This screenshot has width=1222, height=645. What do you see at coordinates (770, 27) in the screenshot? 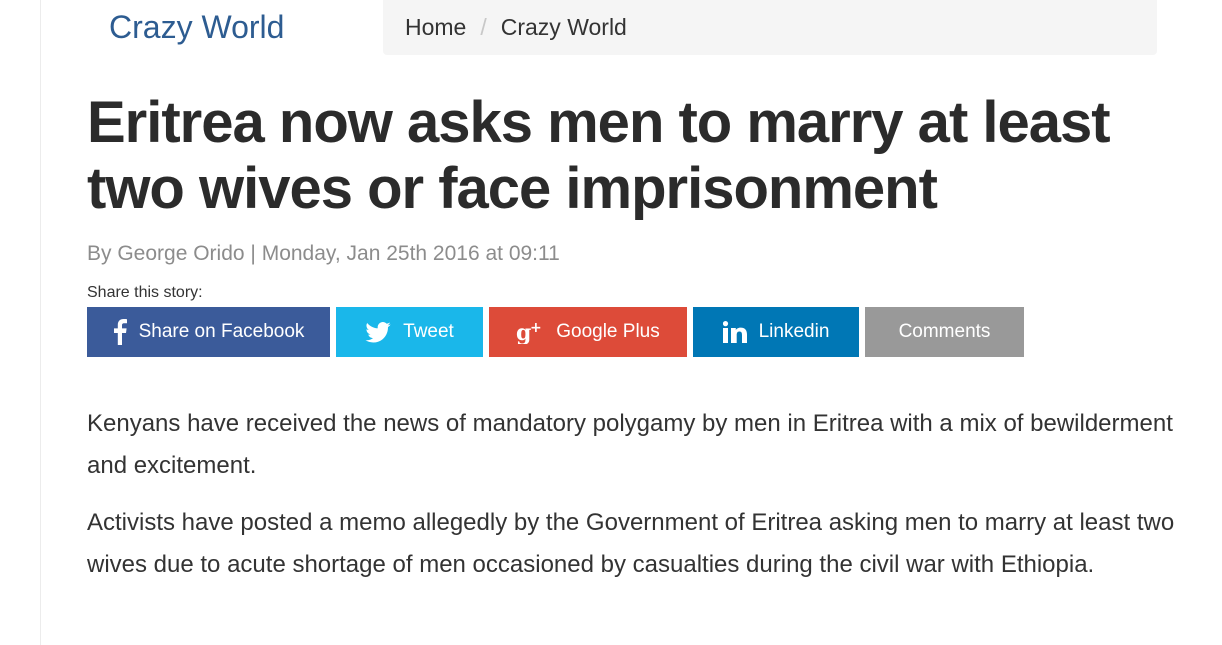
I see `breadcrumb: Home / Crazy World` at bounding box center [770, 27].